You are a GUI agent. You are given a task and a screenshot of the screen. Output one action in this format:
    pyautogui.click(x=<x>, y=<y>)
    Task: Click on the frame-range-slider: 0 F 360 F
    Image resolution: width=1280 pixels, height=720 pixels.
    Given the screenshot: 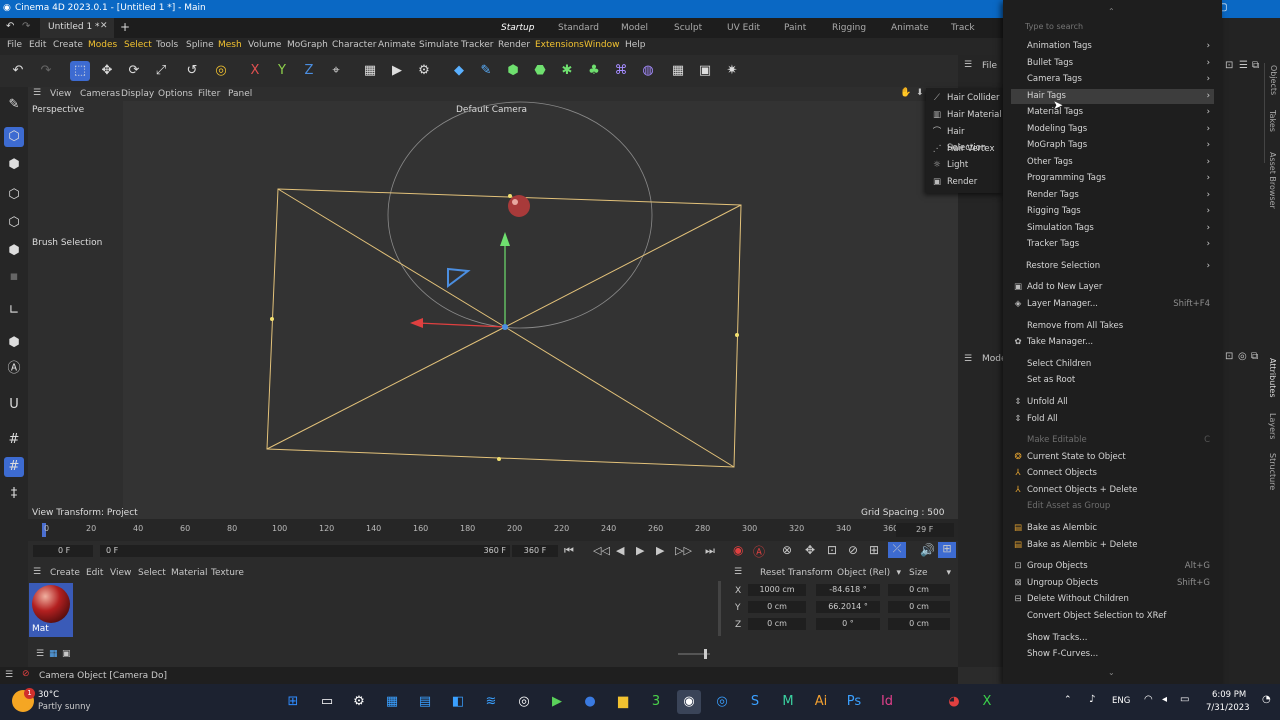 What is the action you would take?
    pyautogui.click(x=305, y=551)
    